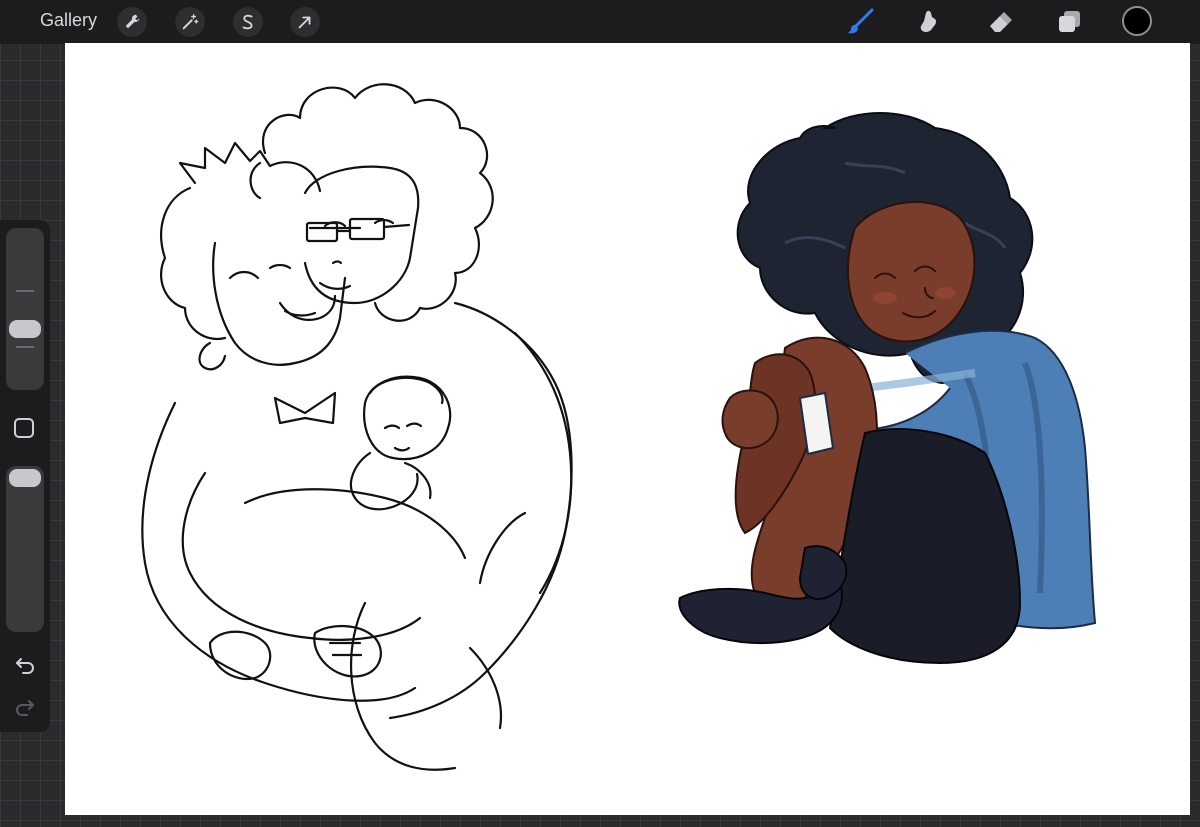 Image resolution: width=1200 pixels, height=827 pixels. Describe the element at coordinates (25, 309) in the screenshot. I see `brush-size-slider` at that location.